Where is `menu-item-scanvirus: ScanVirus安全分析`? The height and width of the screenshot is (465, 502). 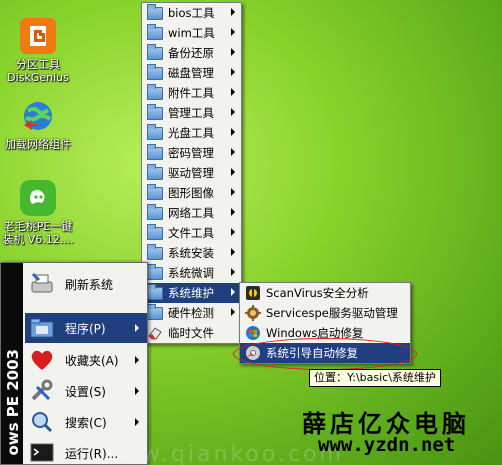 menu-item-scanvirus: ScanVirus安全分析 is located at coordinates (325, 293).